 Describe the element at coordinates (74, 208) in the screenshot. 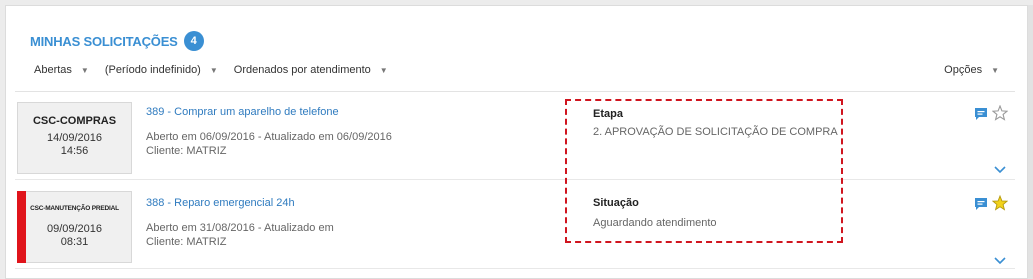

I see `category-label: CSC-MANUTENÇÃO PREDIAL` at that location.